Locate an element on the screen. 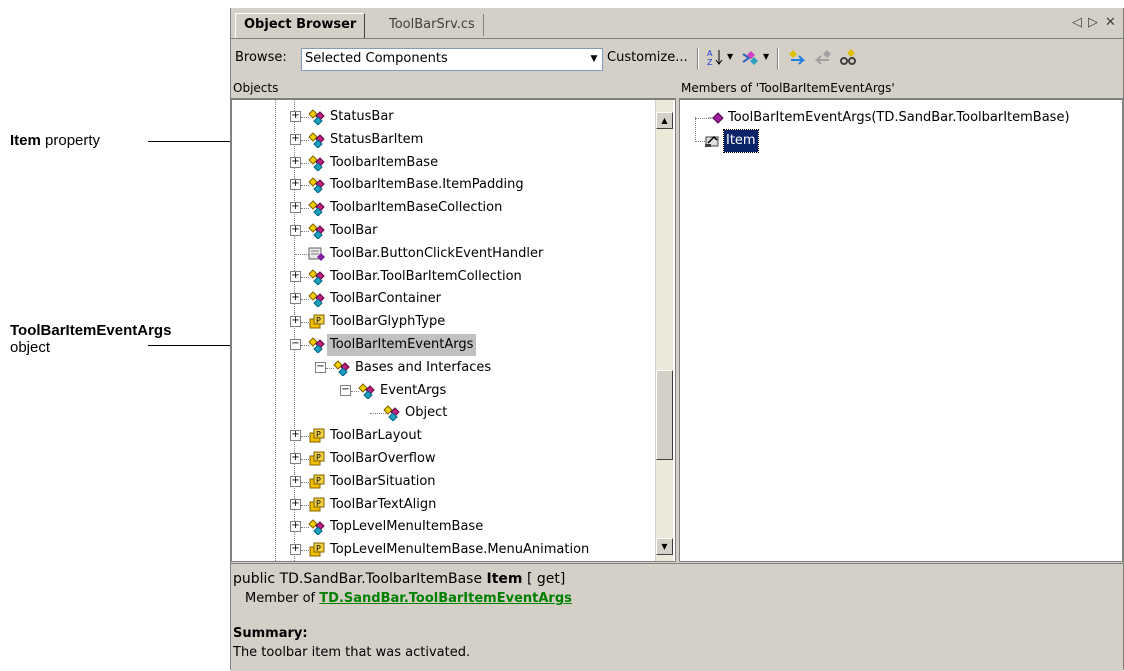 This screenshot has width=1124, height=671. scroll-thumb is located at coordinates (664, 415).